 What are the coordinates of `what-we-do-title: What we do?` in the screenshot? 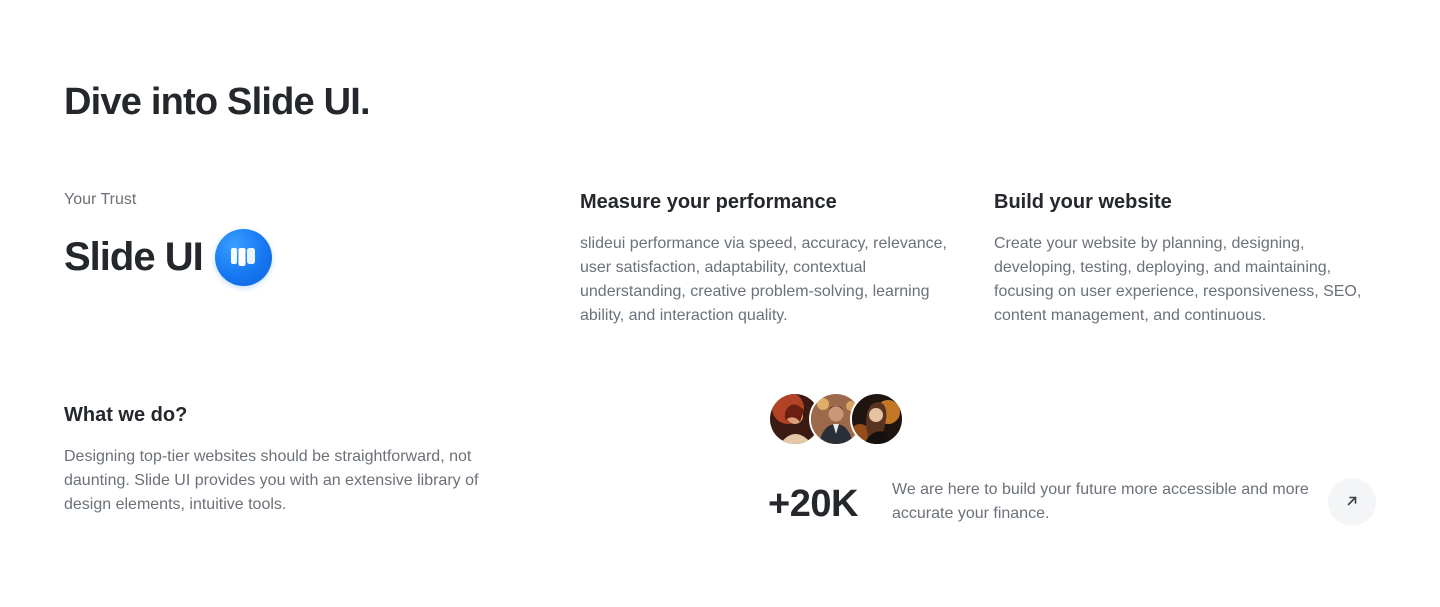 It's located at (126, 415).